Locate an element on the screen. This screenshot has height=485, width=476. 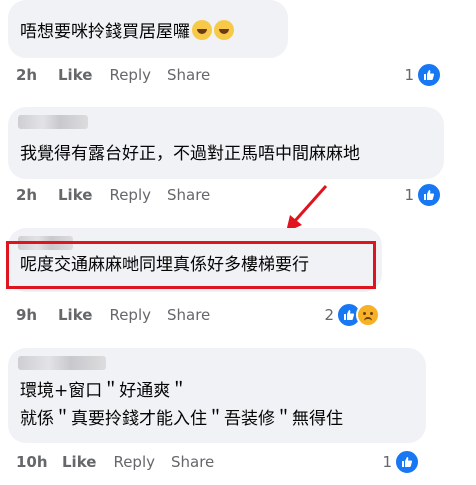
comment-time: 10h is located at coordinates (36, 462).